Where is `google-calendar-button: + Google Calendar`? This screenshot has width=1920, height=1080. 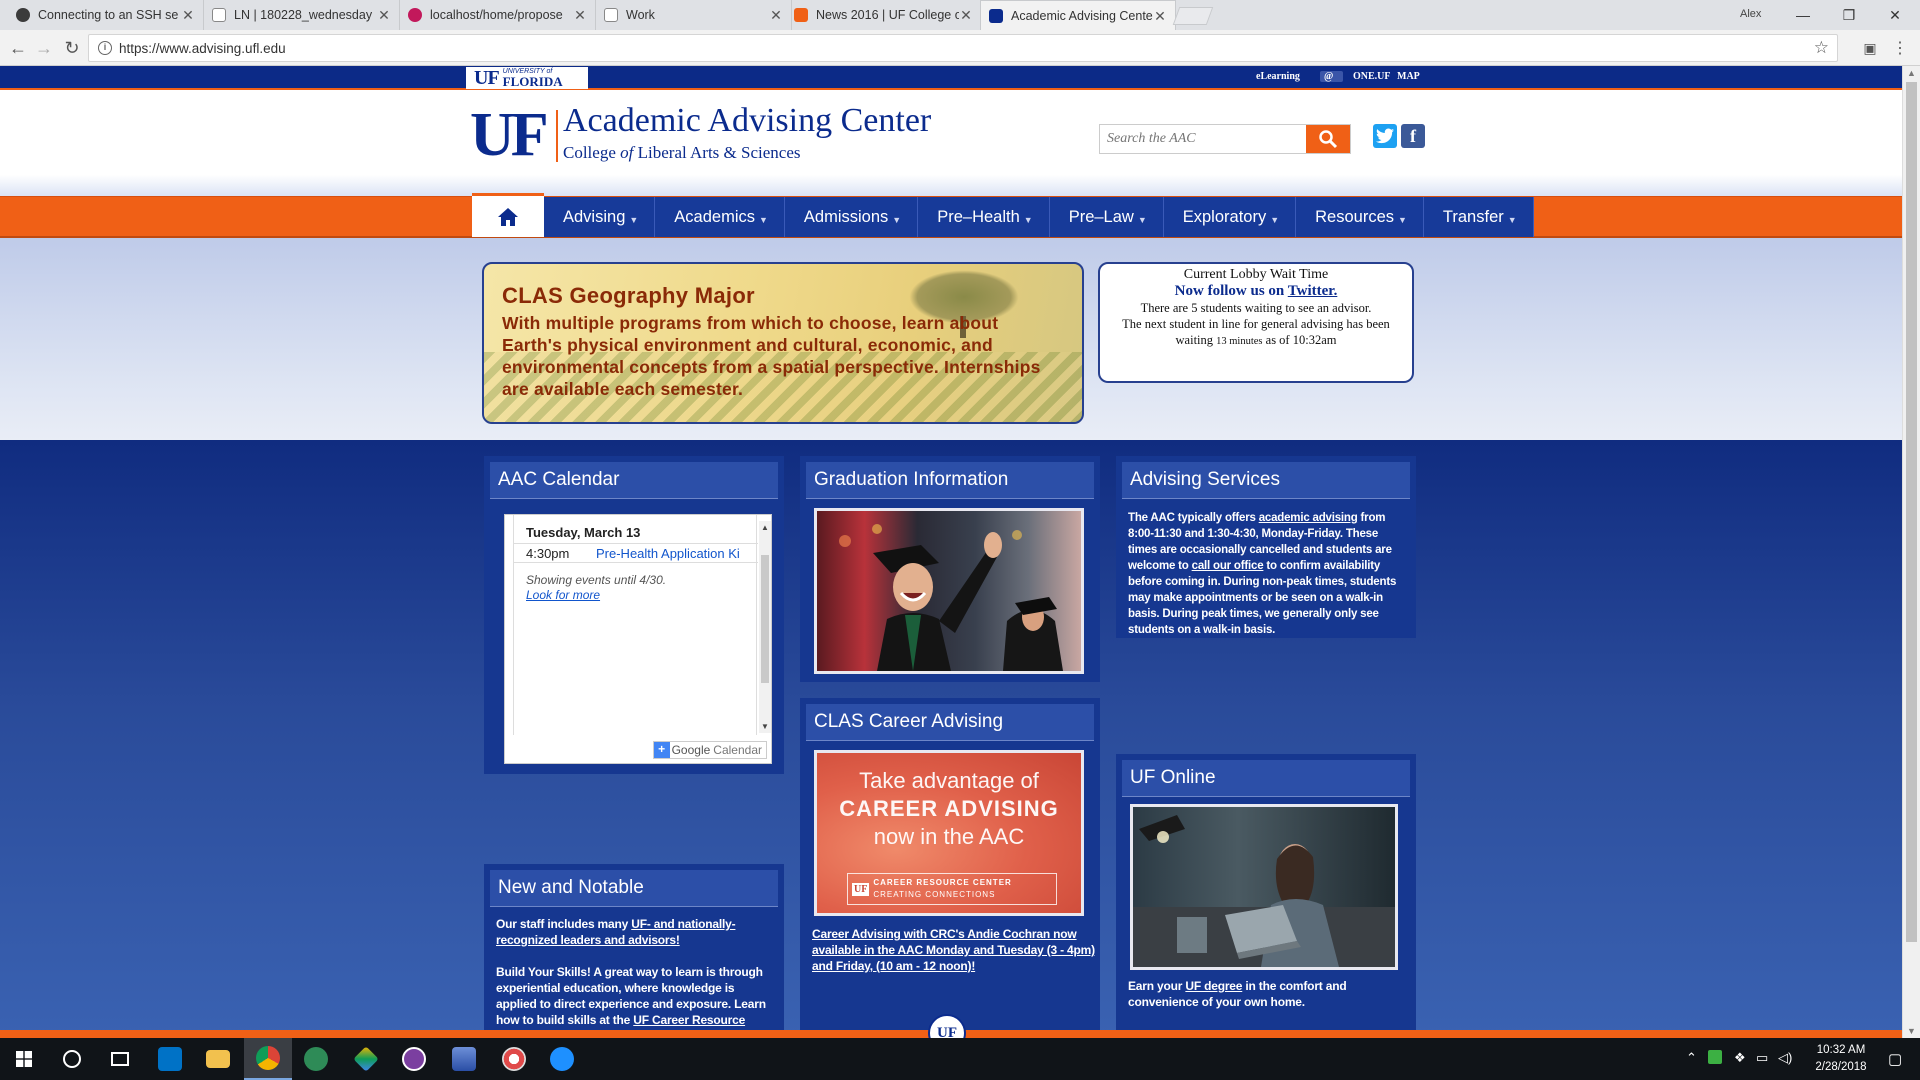 google-calendar-button: + Google Calendar is located at coordinates (709, 750).